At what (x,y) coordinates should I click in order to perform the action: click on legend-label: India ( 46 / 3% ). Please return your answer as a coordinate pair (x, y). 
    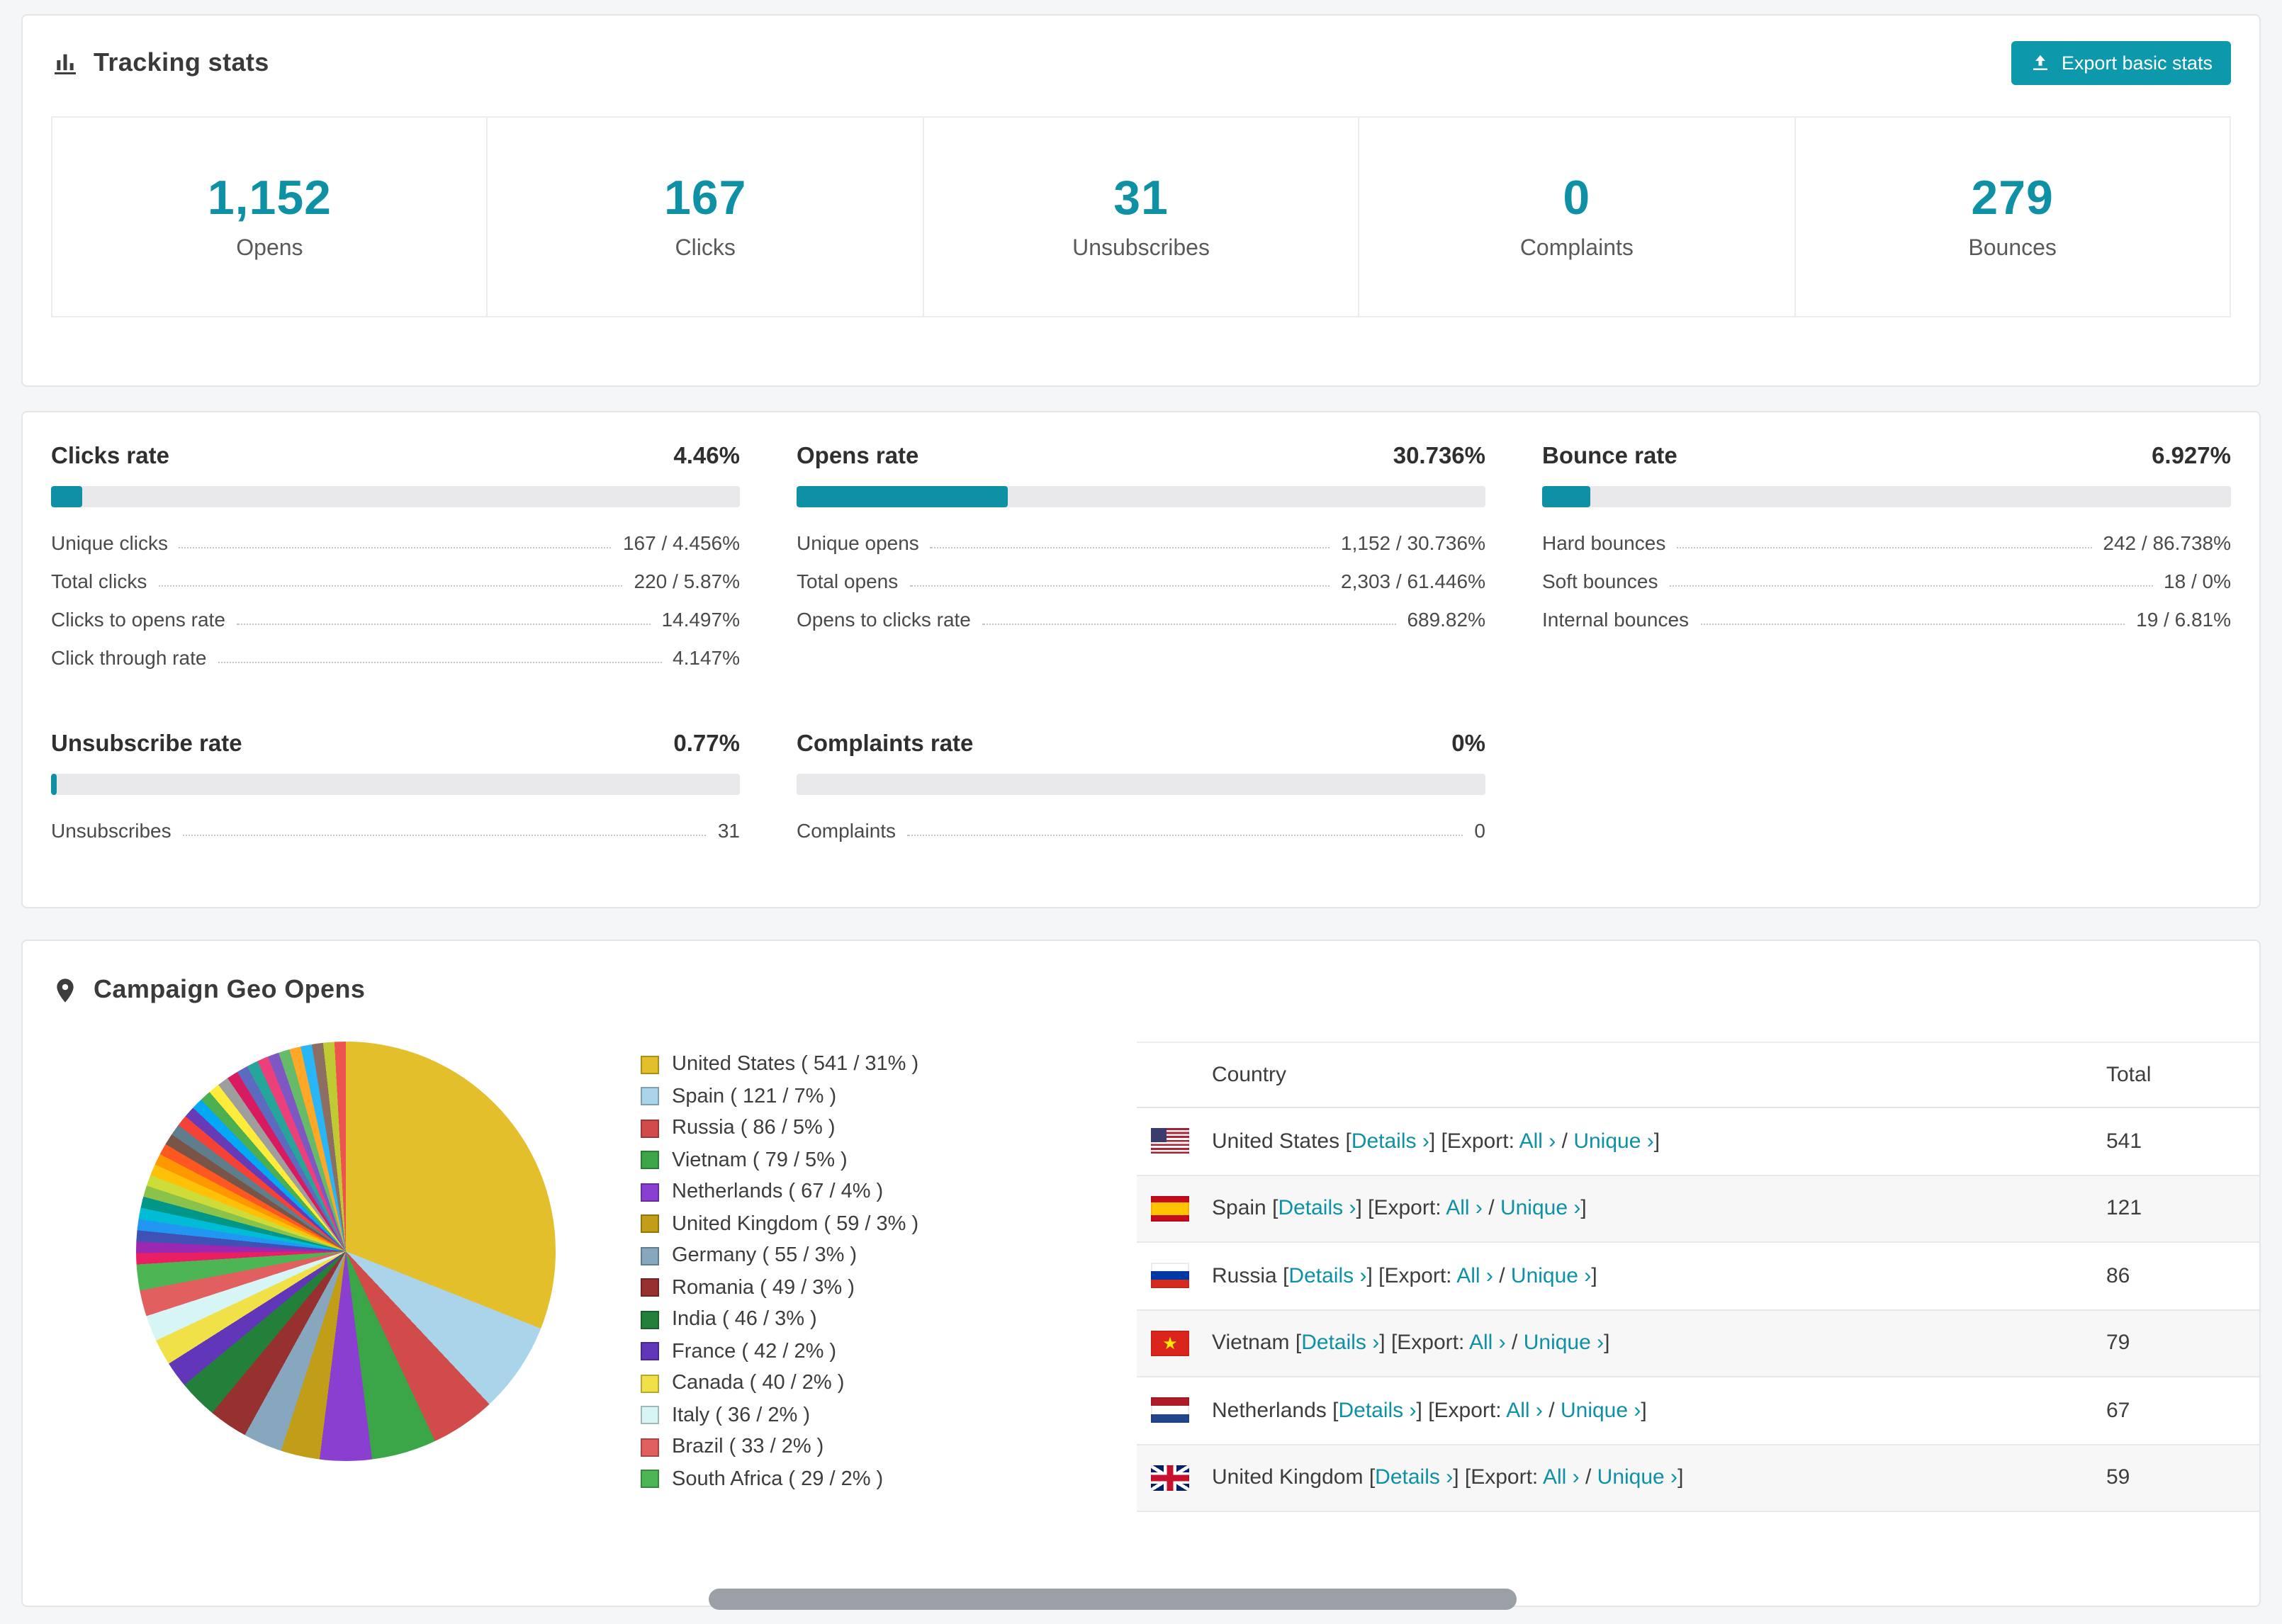
    Looking at the image, I should click on (744, 1320).